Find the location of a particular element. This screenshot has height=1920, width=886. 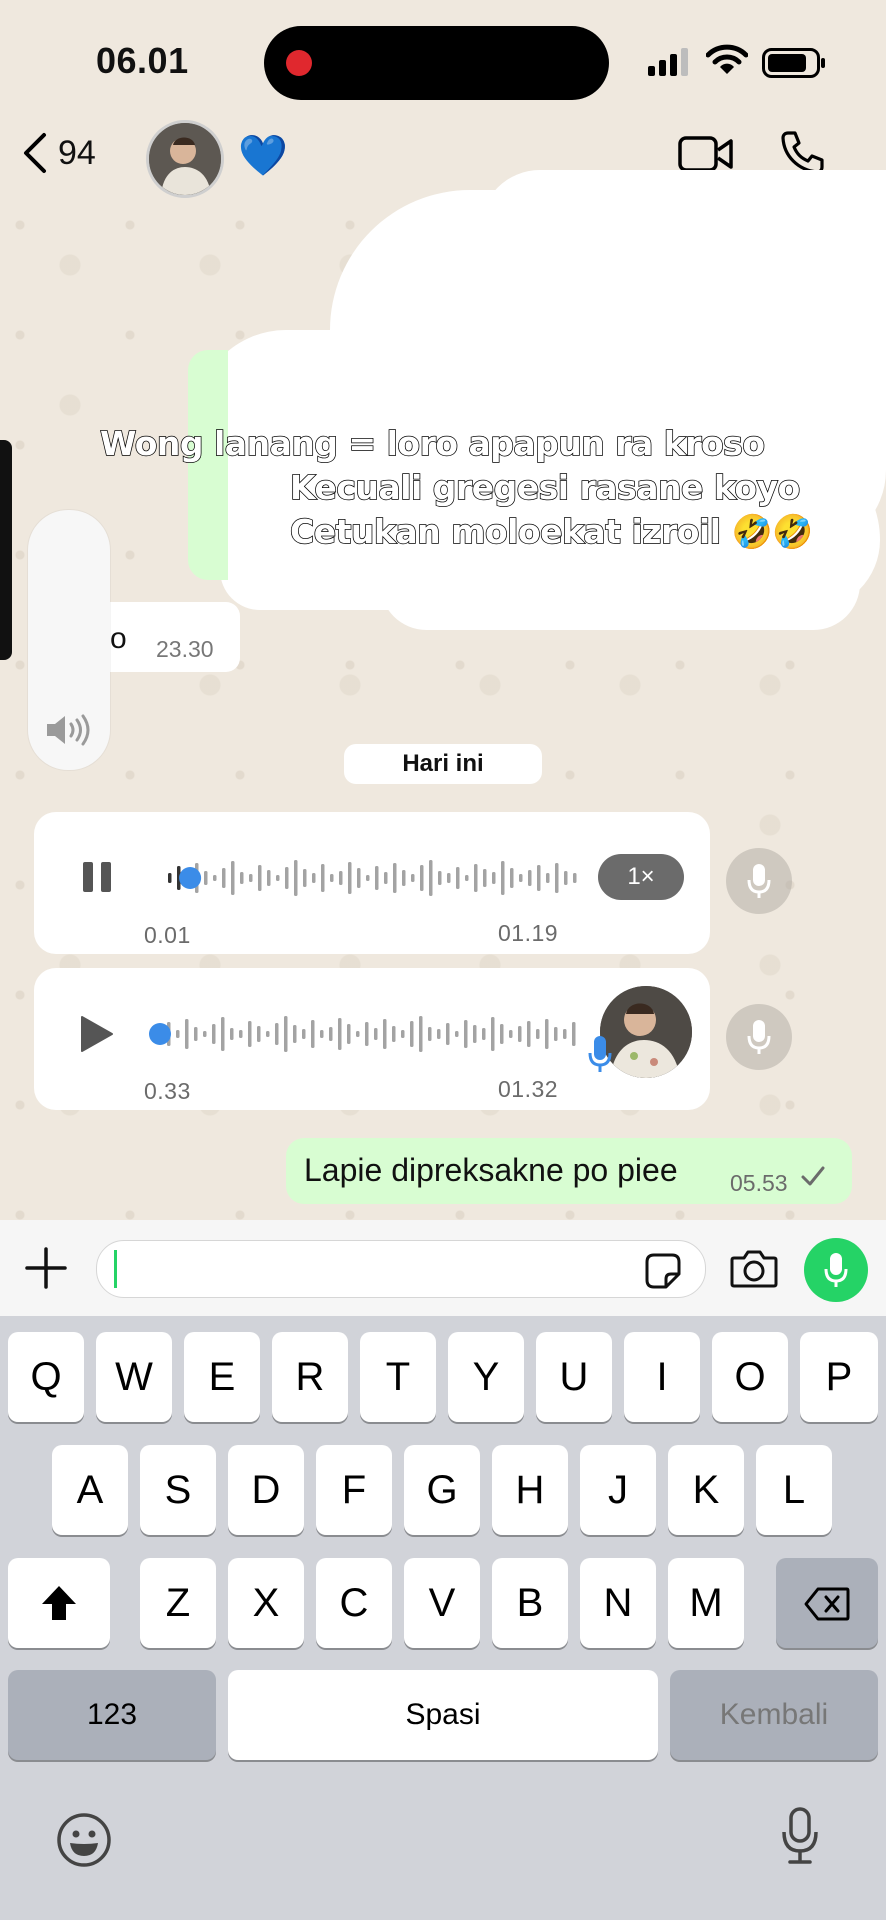

key-e: E is located at coordinates (222, 1377).